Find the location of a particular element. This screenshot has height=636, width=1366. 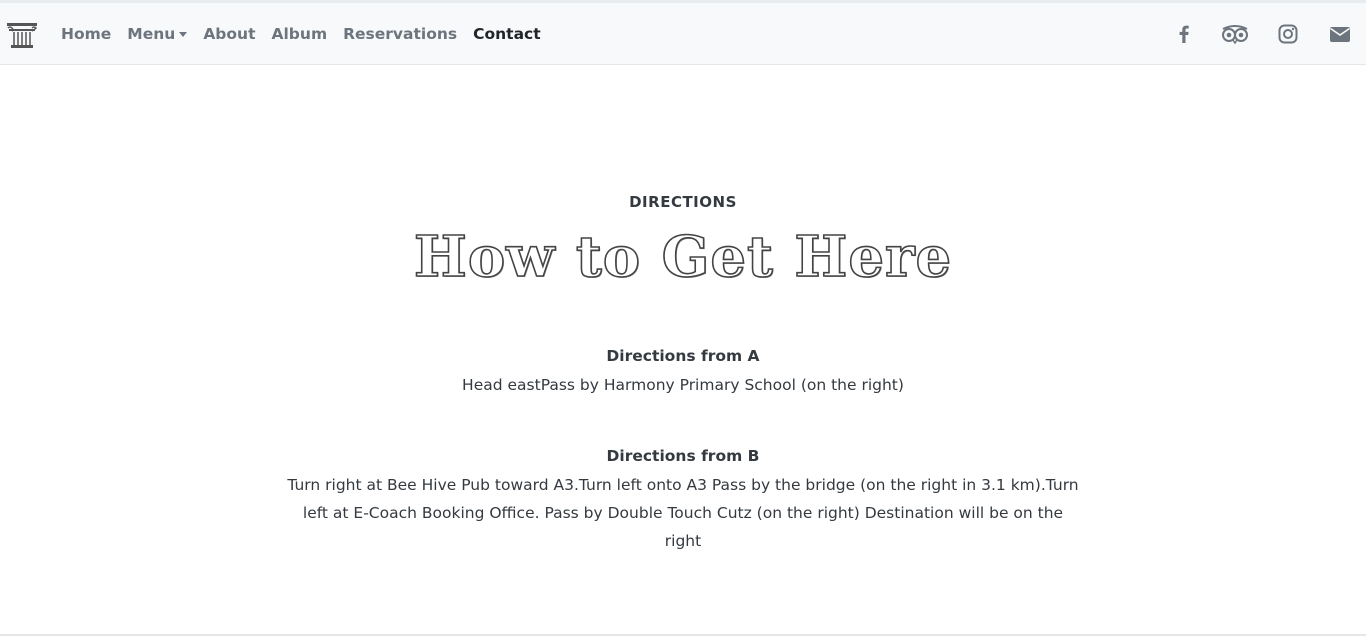

column-logo-icon is located at coordinates (22, 35).